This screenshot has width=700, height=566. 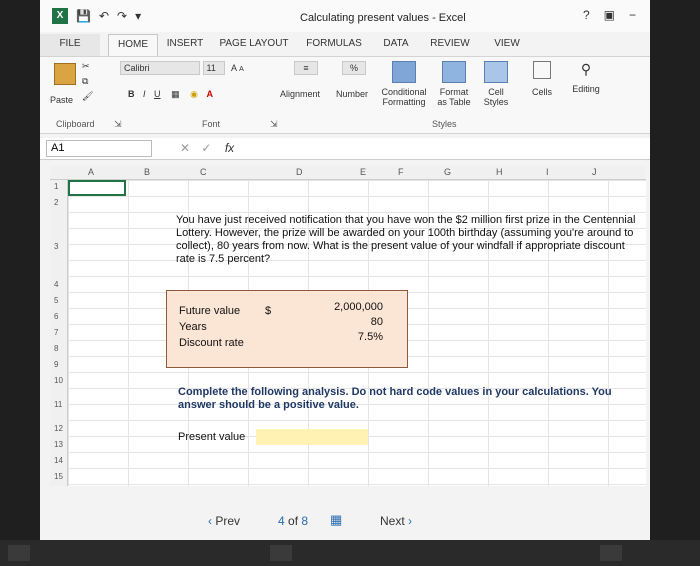 What do you see at coordinates (56, 332) in the screenshot?
I see `row-header: 7` at bounding box center [56, 332].